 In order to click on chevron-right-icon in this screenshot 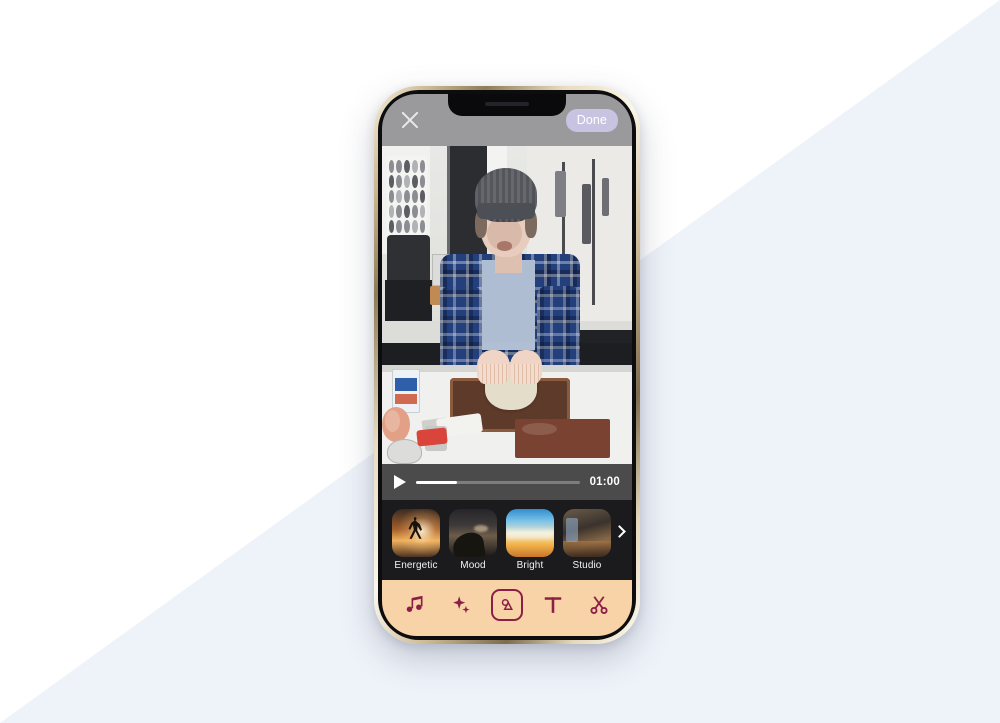, I will do `click(619, 531)`.